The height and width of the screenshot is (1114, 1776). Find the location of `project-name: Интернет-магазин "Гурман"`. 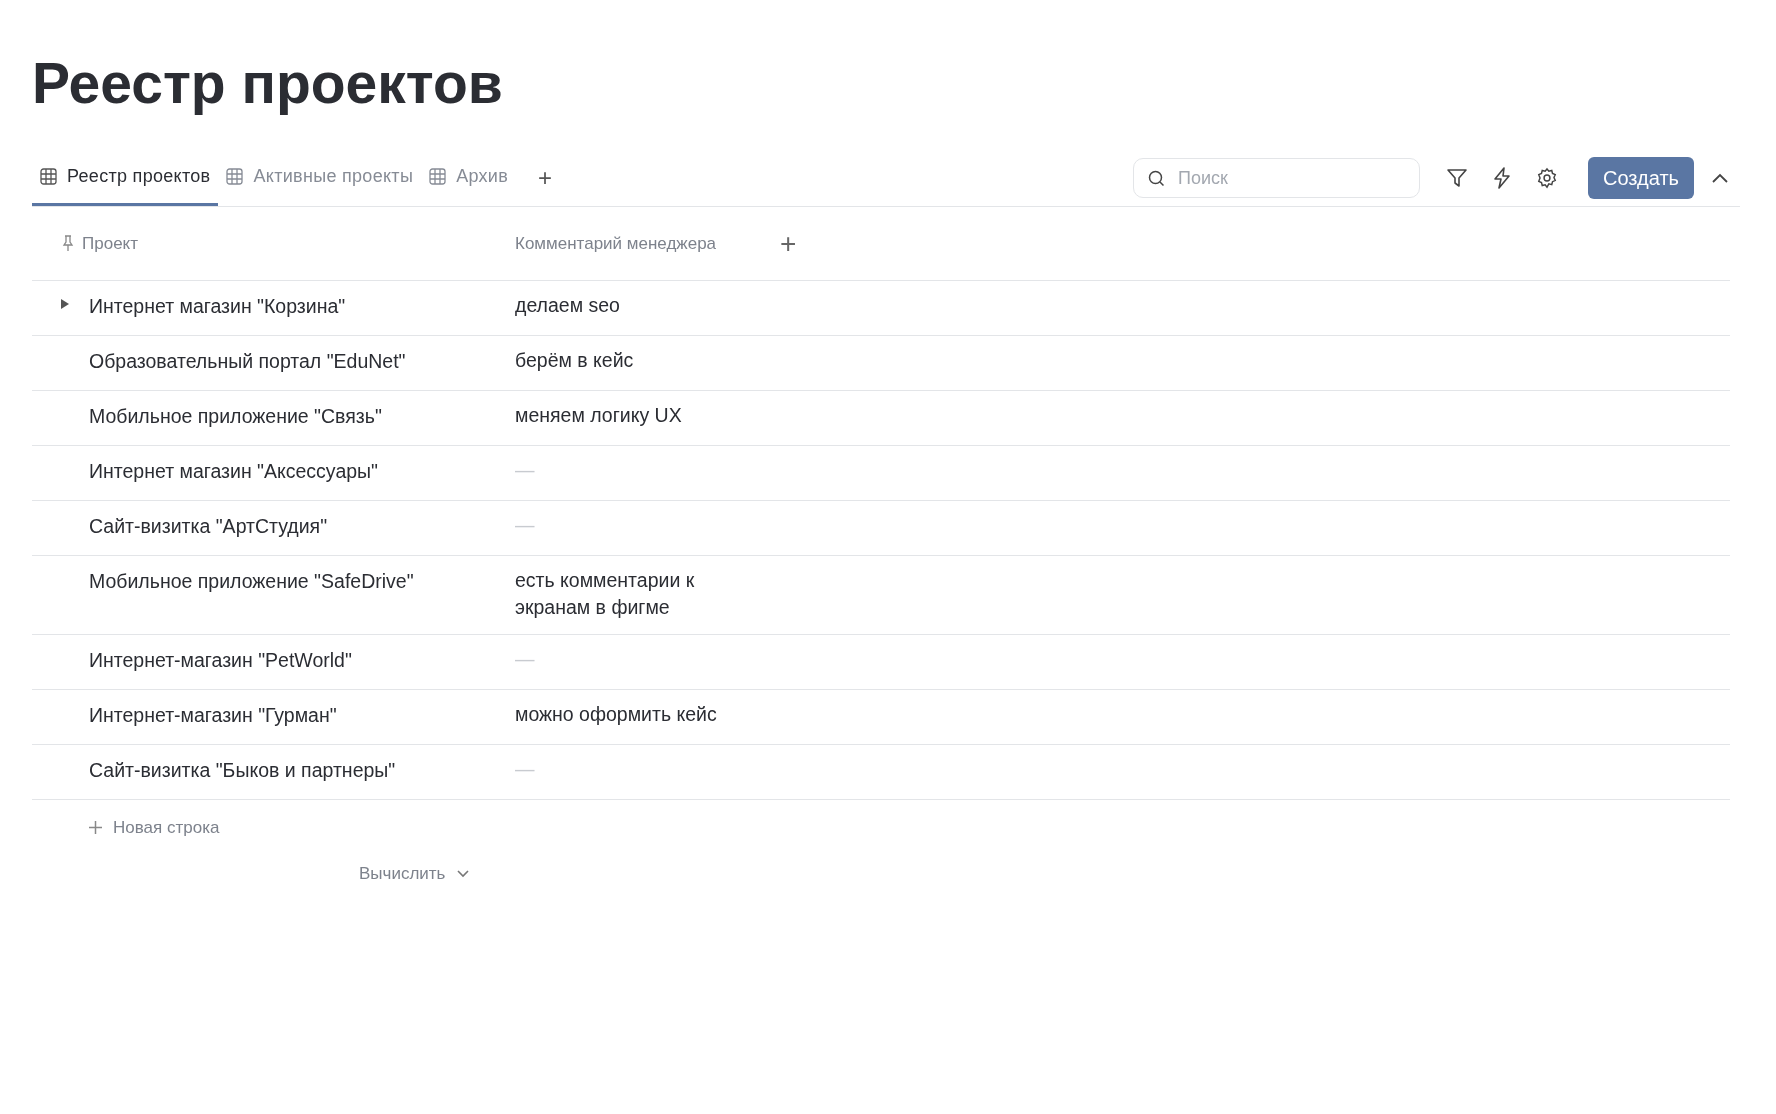

project-name: Интернет-магазин "Гурман" is located at coordinates (213, 715).